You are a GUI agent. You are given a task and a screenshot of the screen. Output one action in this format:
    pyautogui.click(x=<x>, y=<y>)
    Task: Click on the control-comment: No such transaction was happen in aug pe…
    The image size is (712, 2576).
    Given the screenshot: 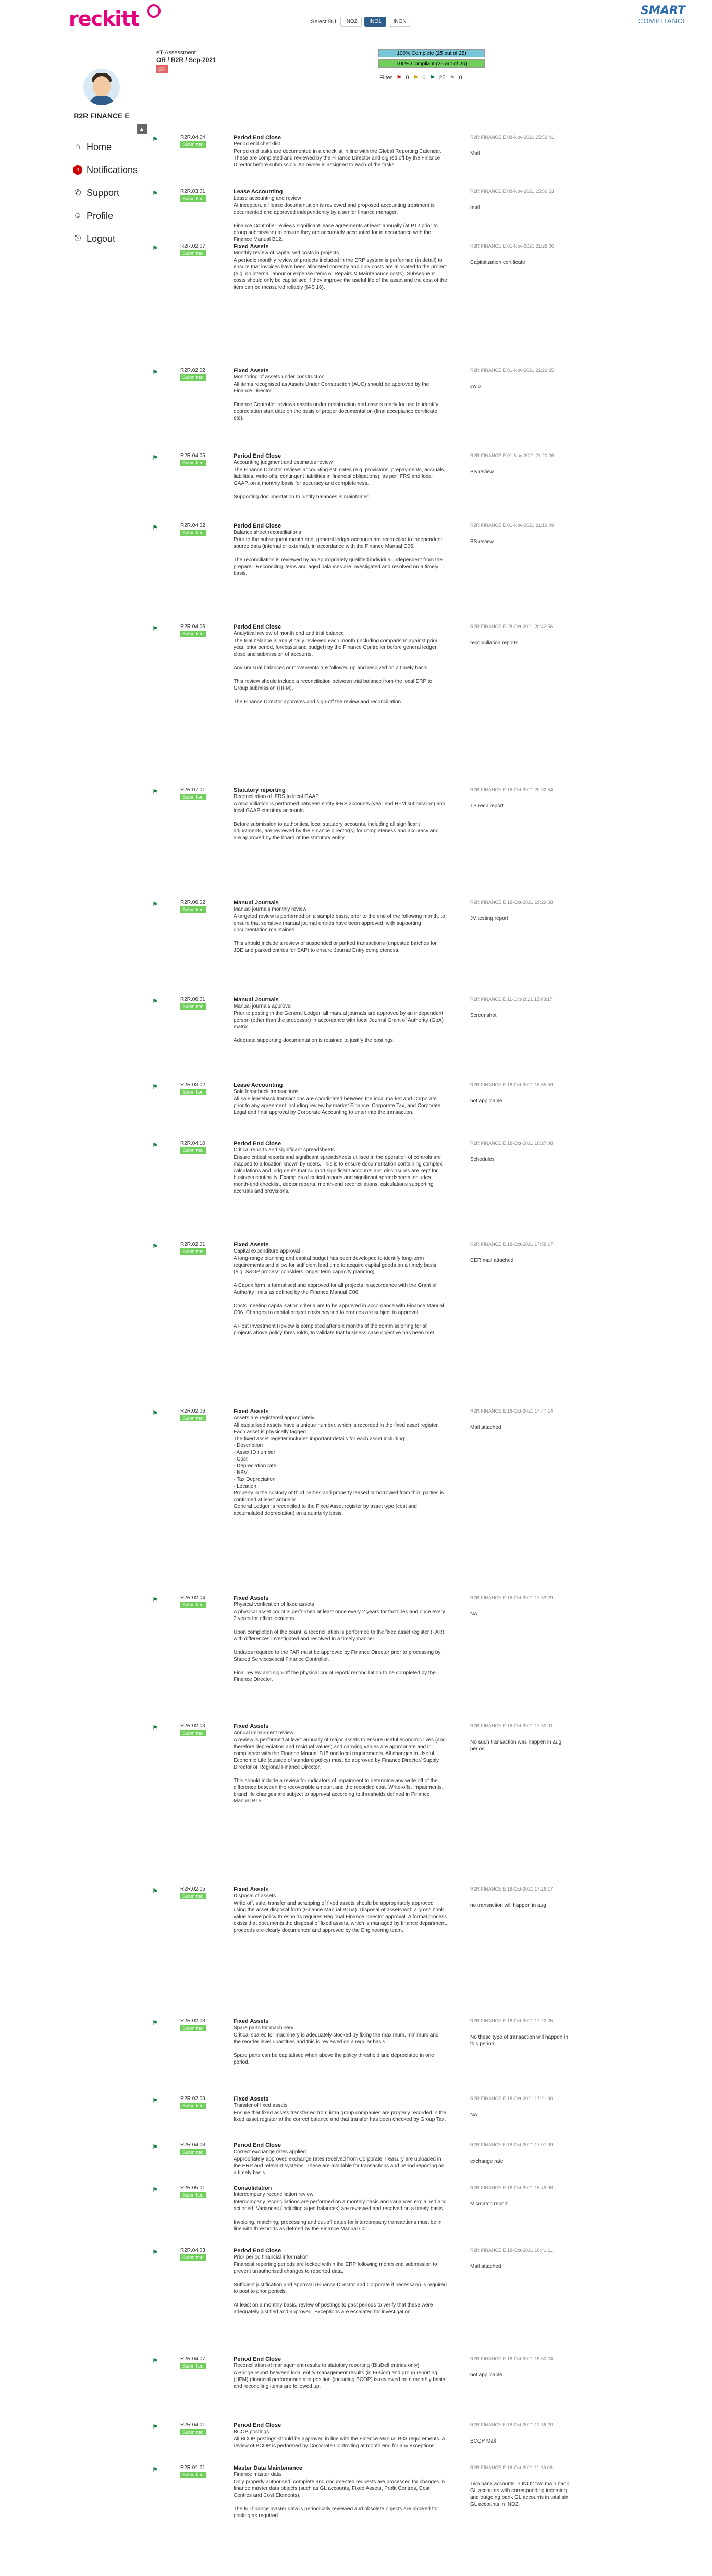 What is the action you would take?
    pyautogui.click(x=516, y=1745)
    